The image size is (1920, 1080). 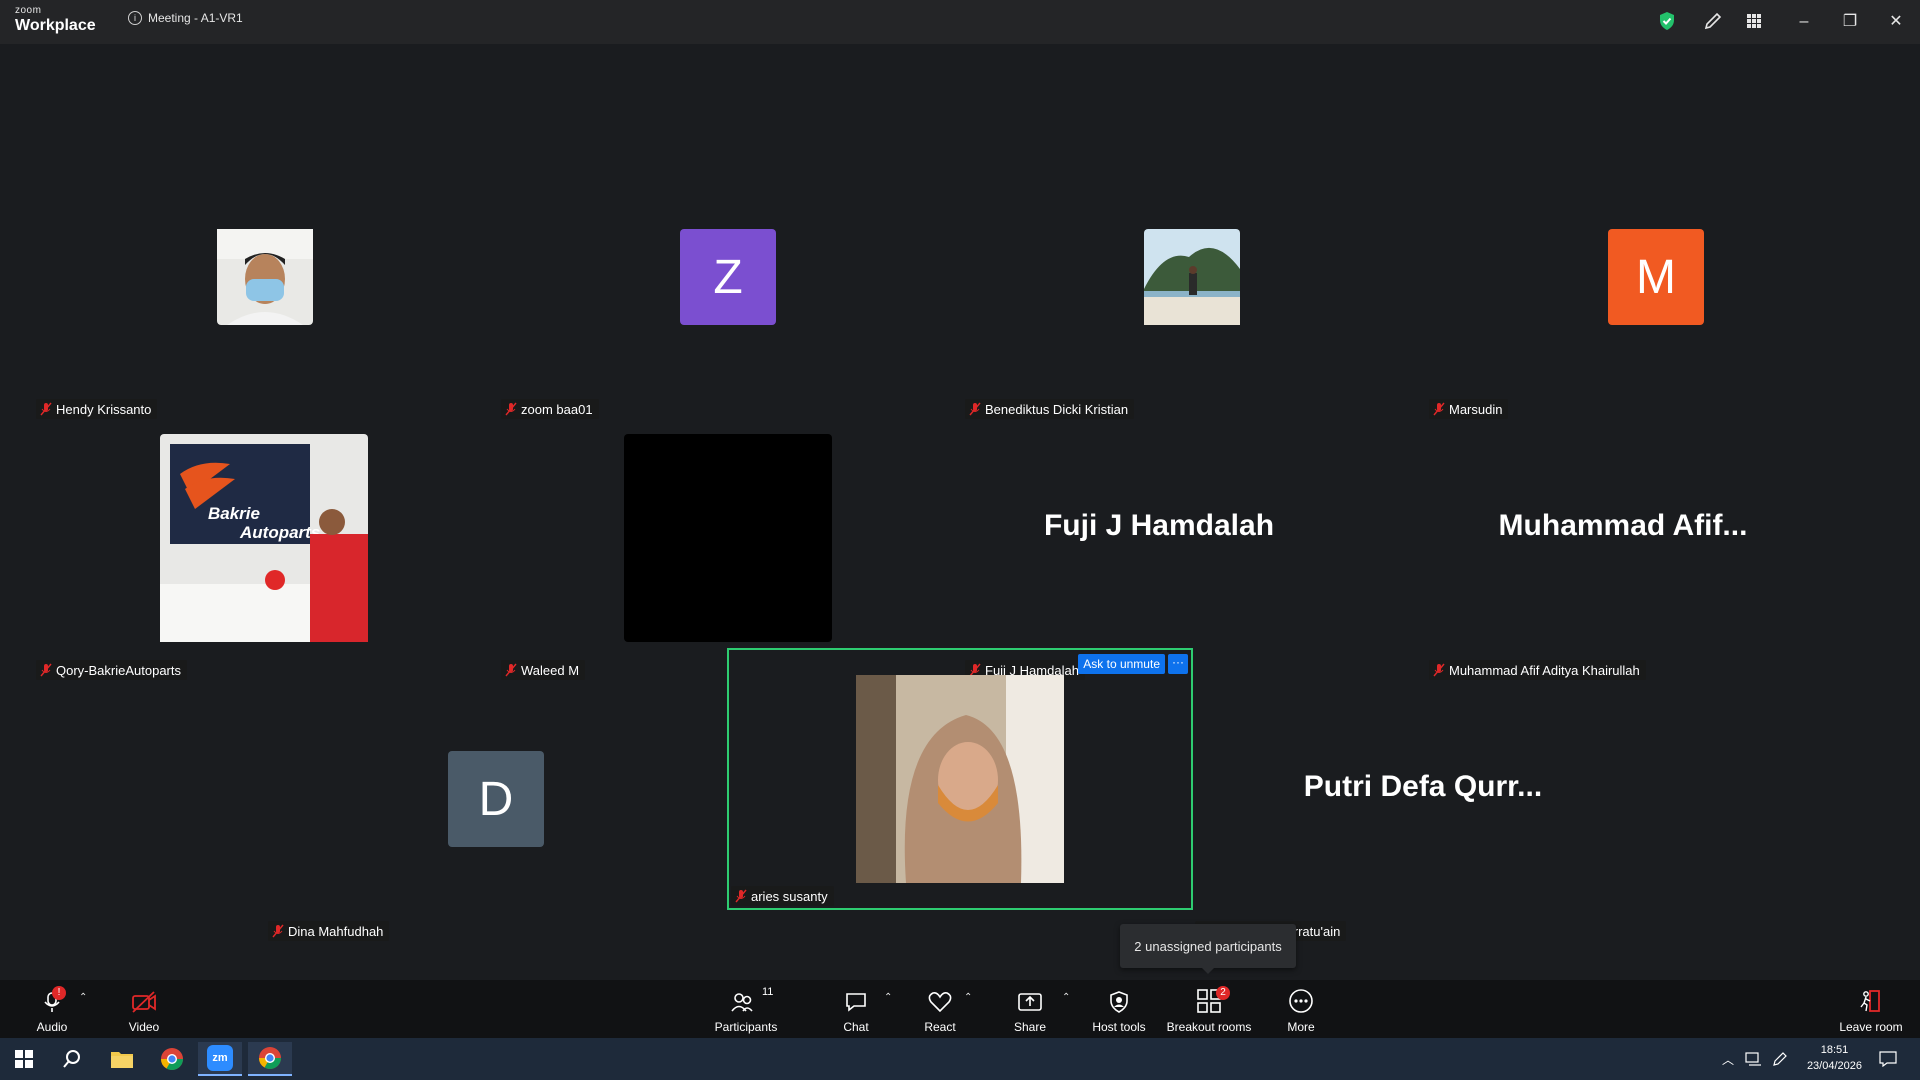 I want to click on participant-tile: Z zoom baa01, so click(x=695, y=292).